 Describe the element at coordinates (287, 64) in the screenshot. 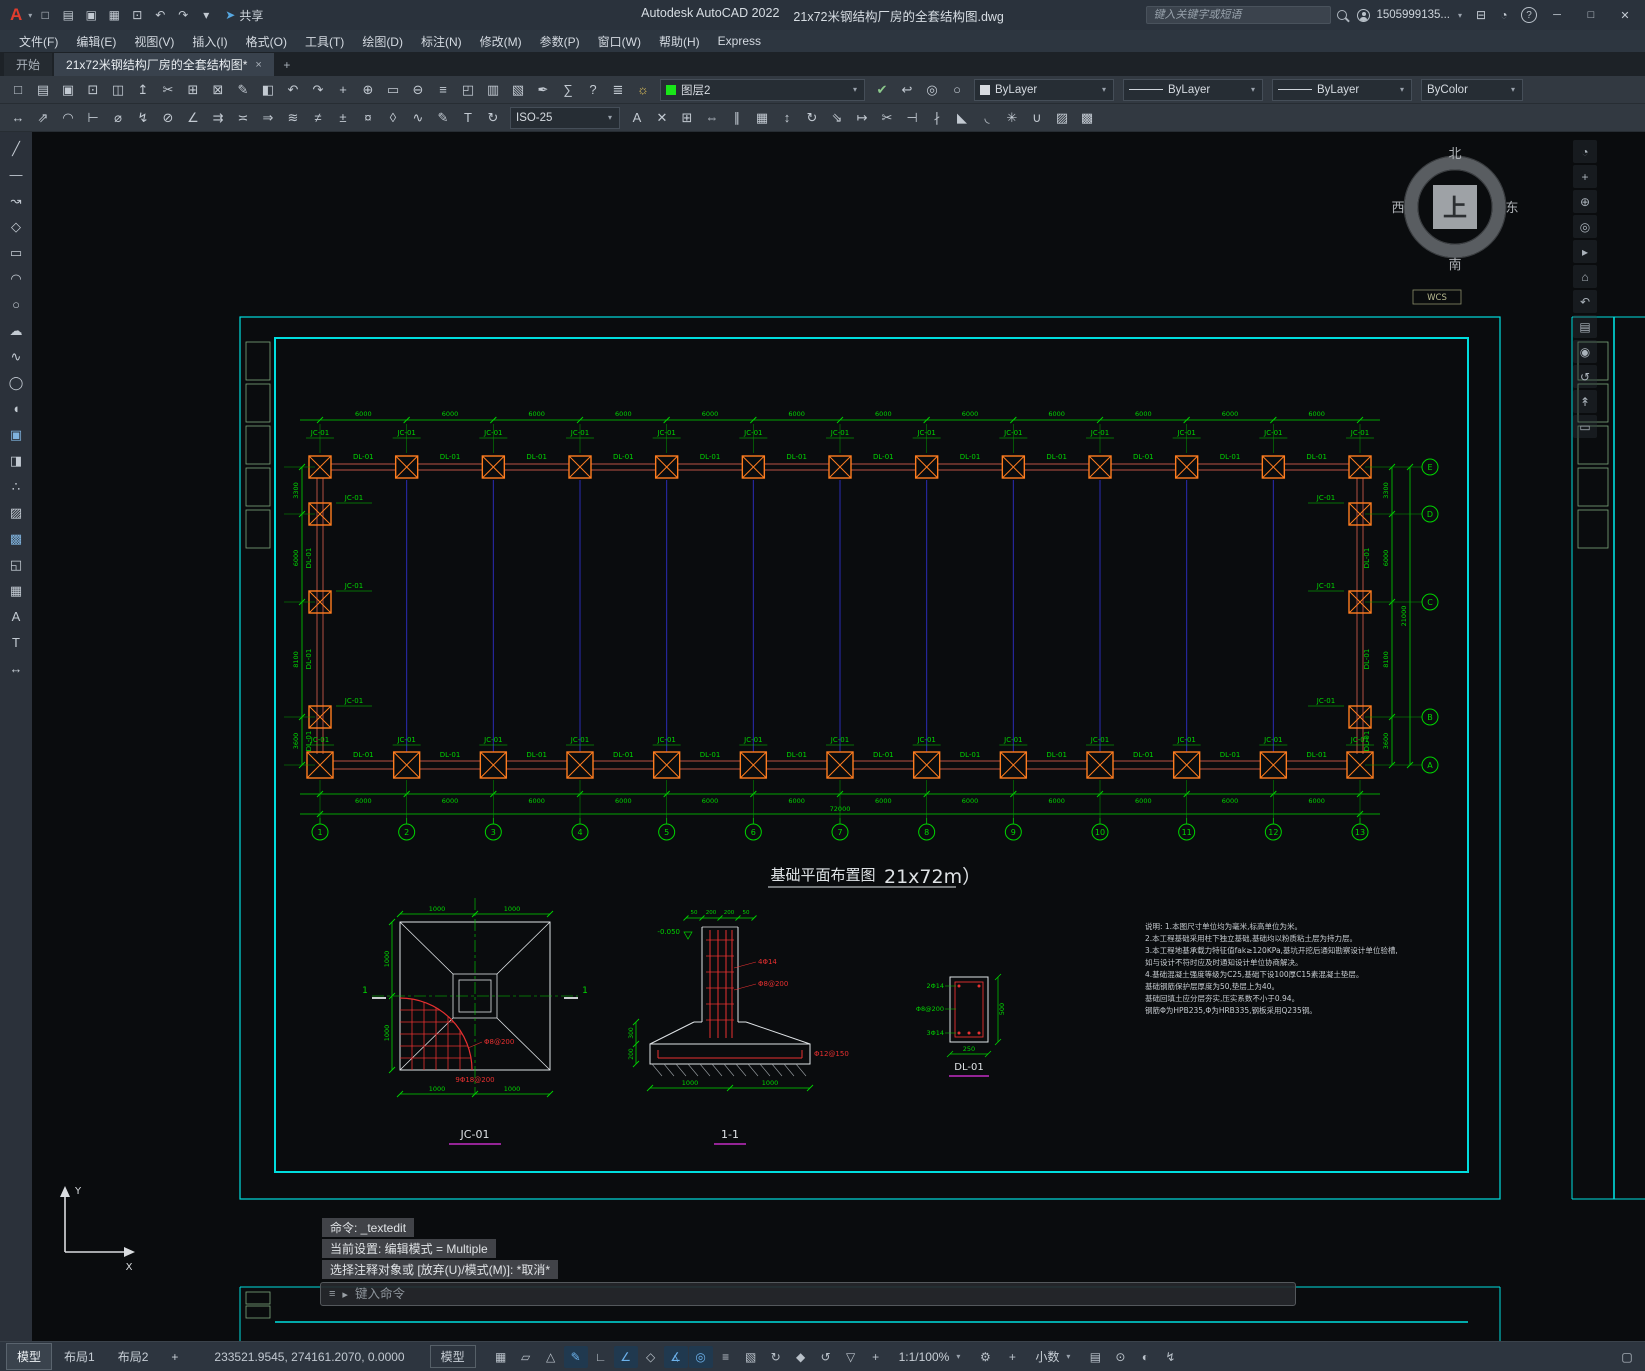

I see `new-tab-button: +` at that location.